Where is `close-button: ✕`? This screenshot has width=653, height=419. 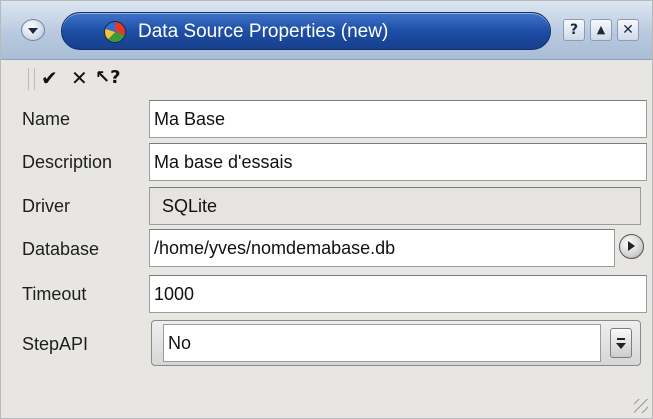
close-button: ✕ is located at coordinates (628, 30).